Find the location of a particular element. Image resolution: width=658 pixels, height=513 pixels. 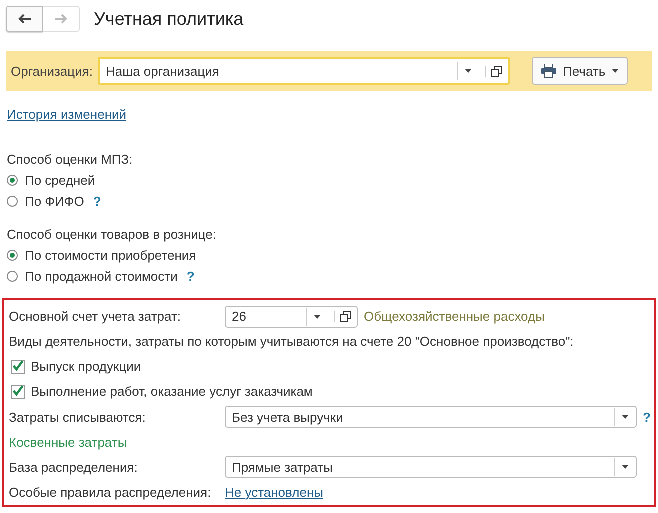

account-field: 26 is located at coordinates (291, 317).